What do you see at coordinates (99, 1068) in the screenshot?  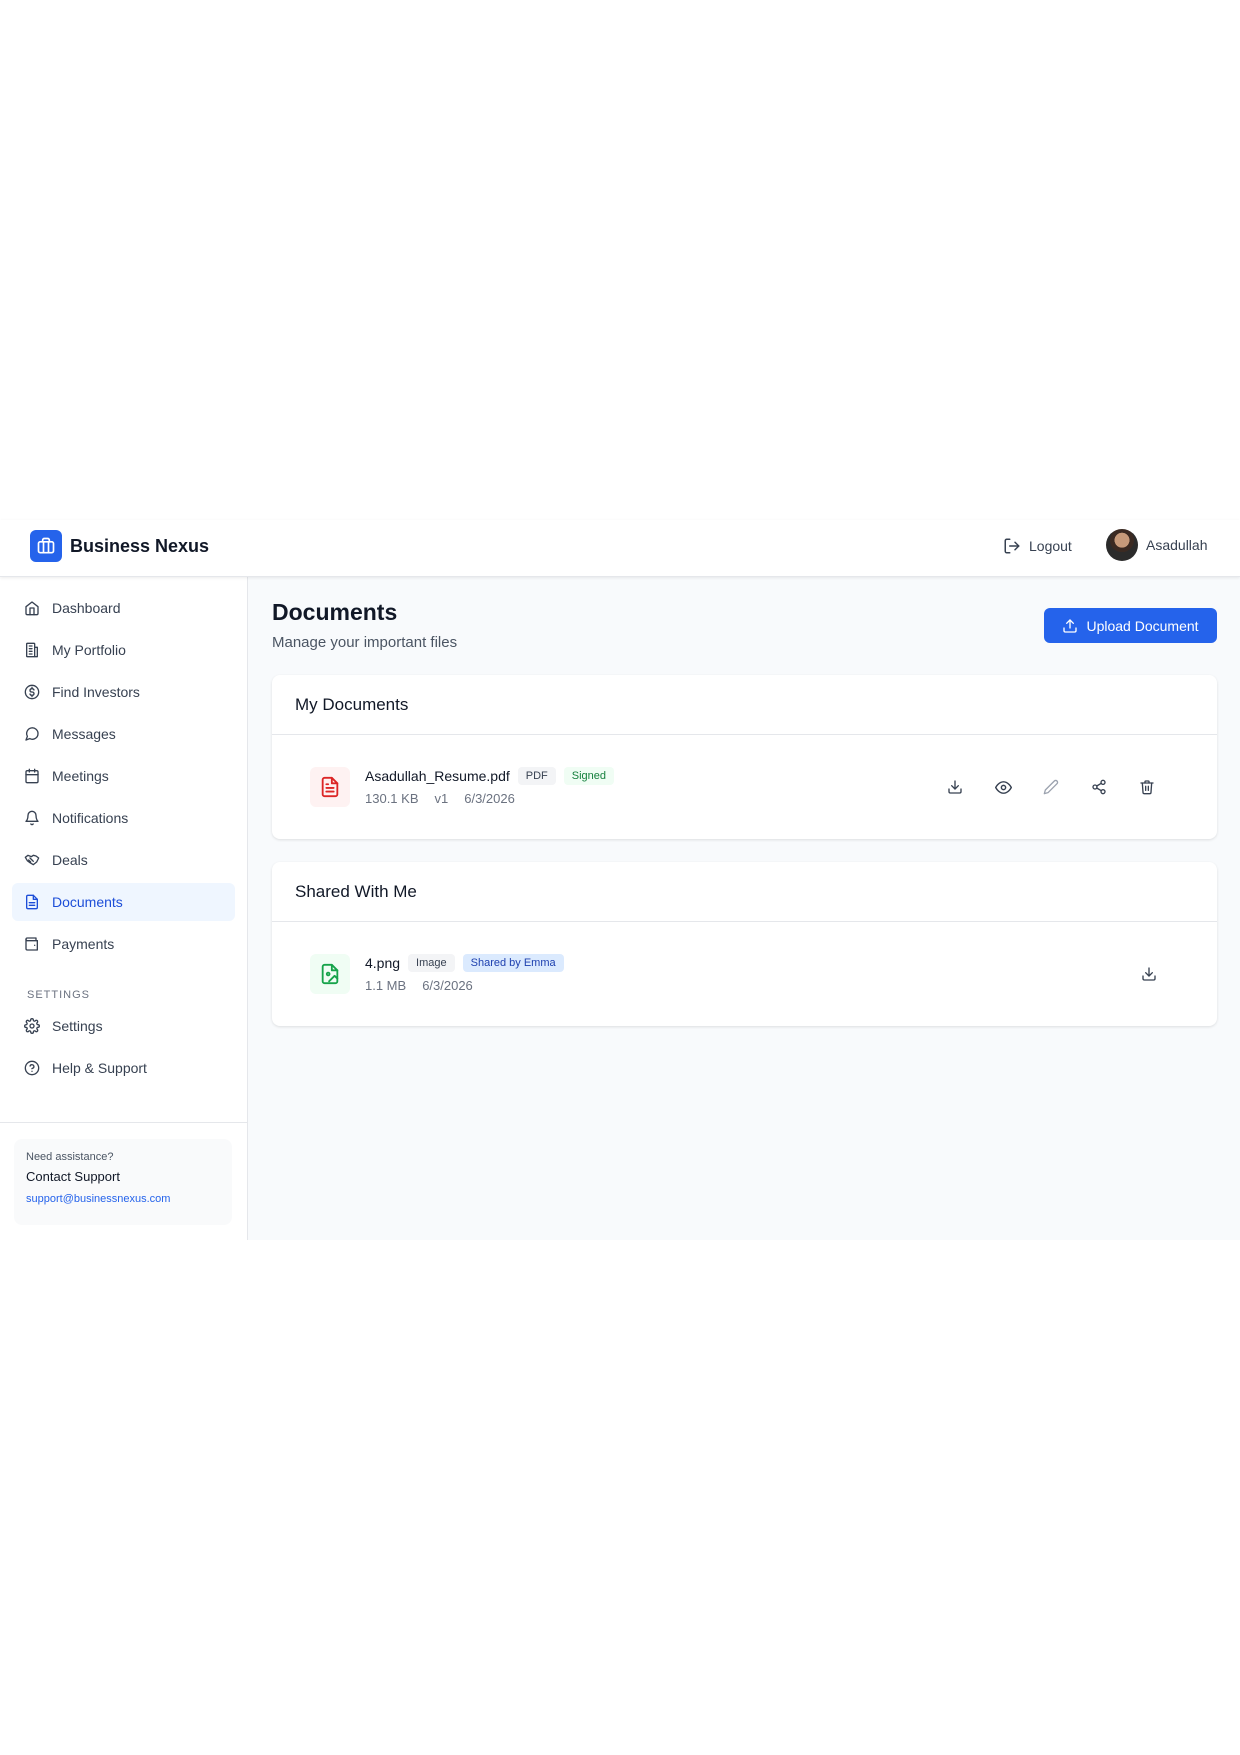 I see `sidebar-item-label: Help & Support` at bounding box center [99, 1068].